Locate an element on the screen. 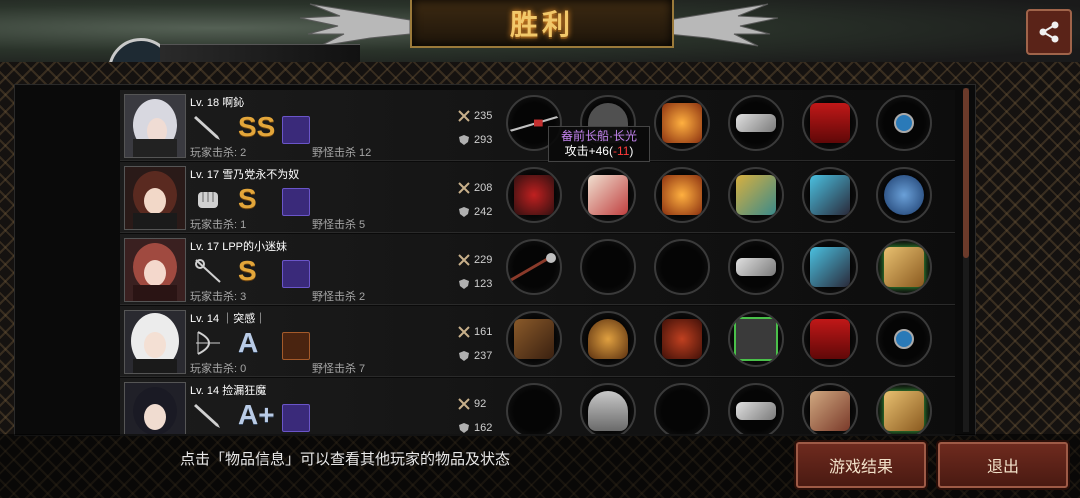  player-level-name: Lv. 14 捡漏狂魔 is located at coordinates (228, 391).